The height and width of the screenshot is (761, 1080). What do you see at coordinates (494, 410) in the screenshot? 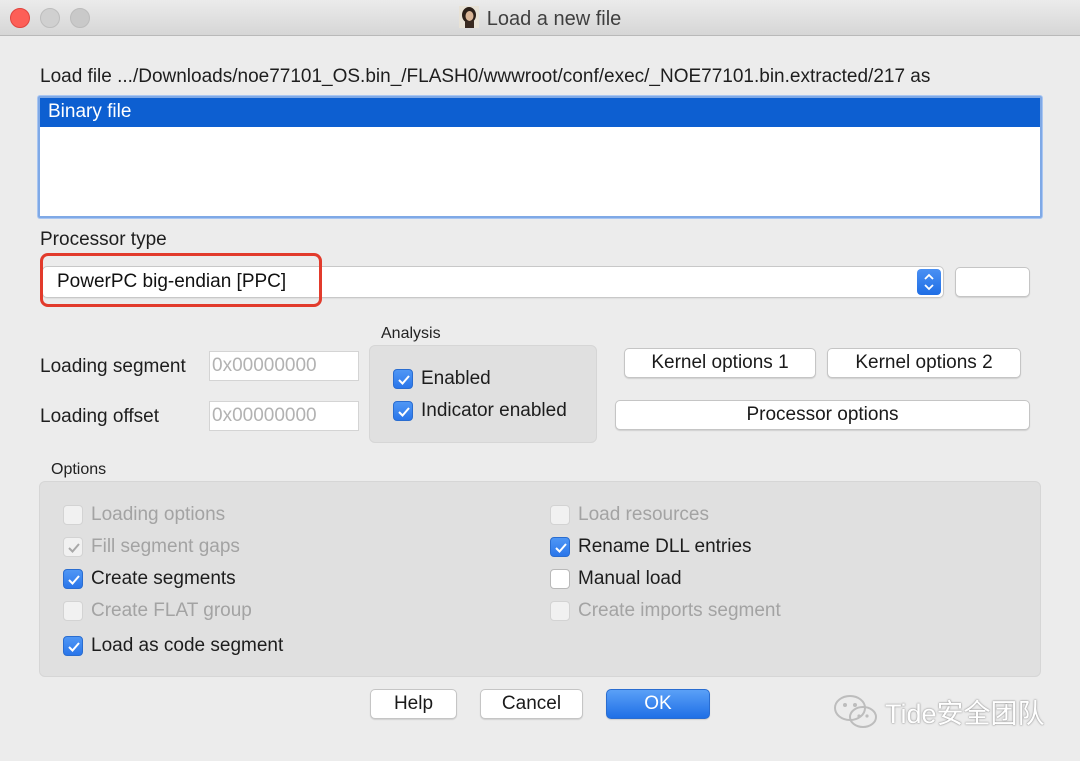
I see `indicator-enabled-label: Indicator enabled` at bounding box center [494, 410].